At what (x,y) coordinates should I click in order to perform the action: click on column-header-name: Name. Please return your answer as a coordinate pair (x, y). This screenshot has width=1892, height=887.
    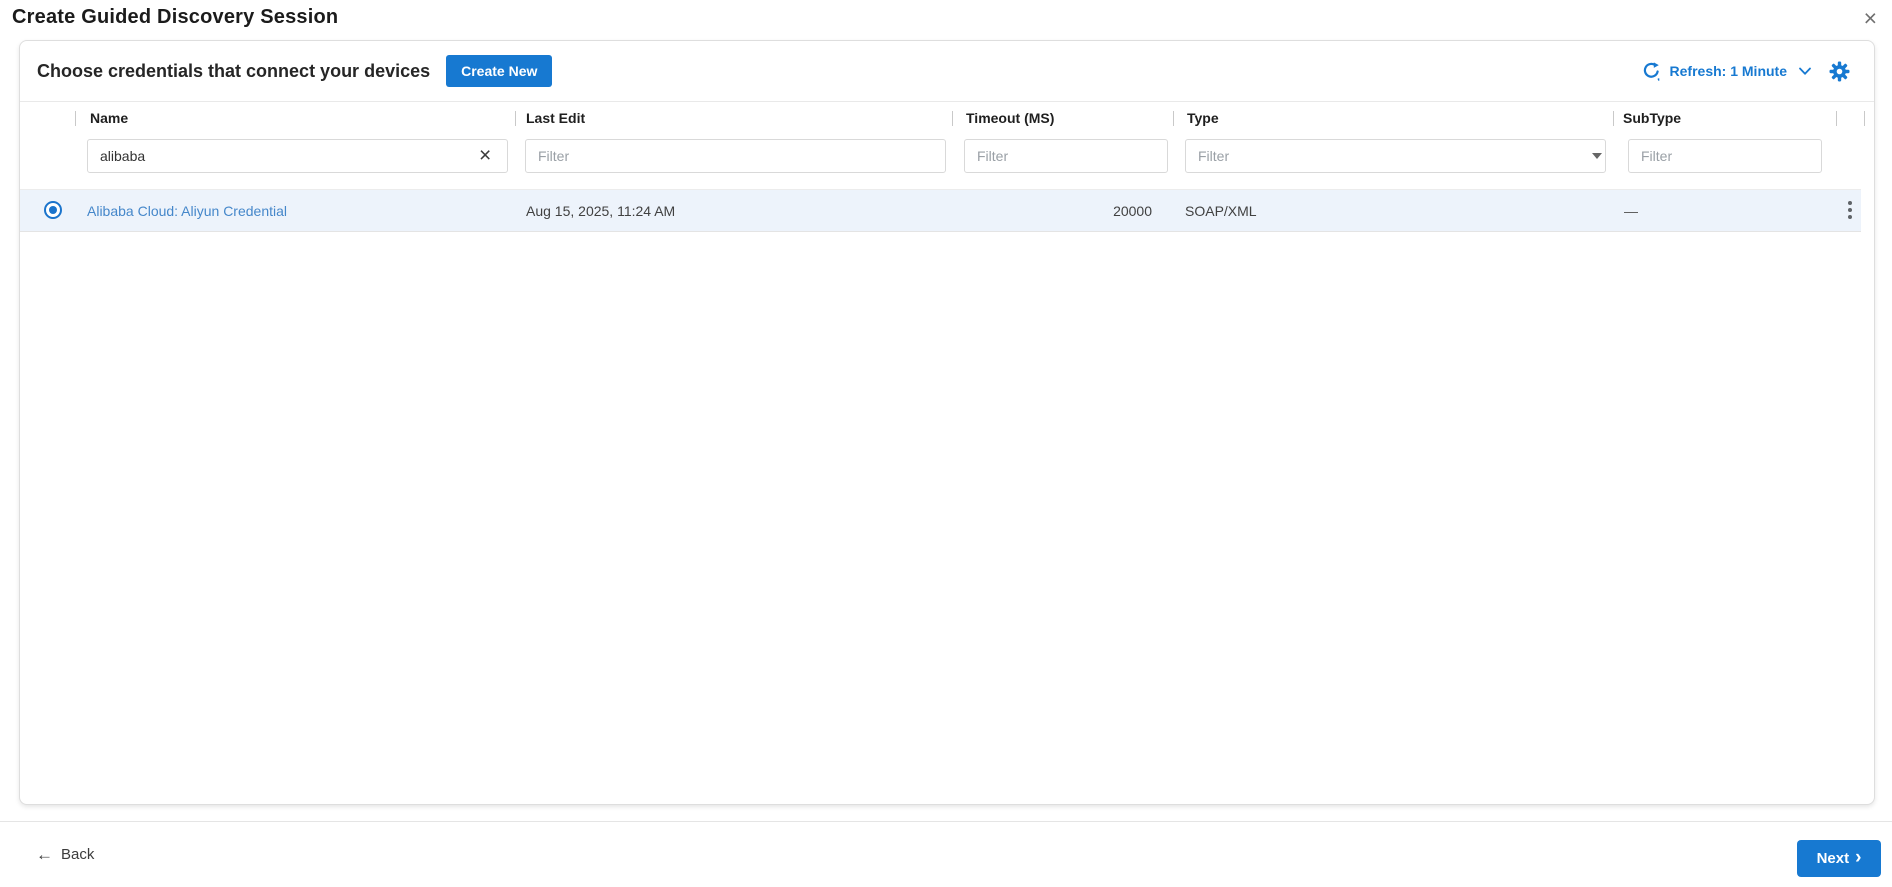
    Looking at the image, I should click on (109, 118).